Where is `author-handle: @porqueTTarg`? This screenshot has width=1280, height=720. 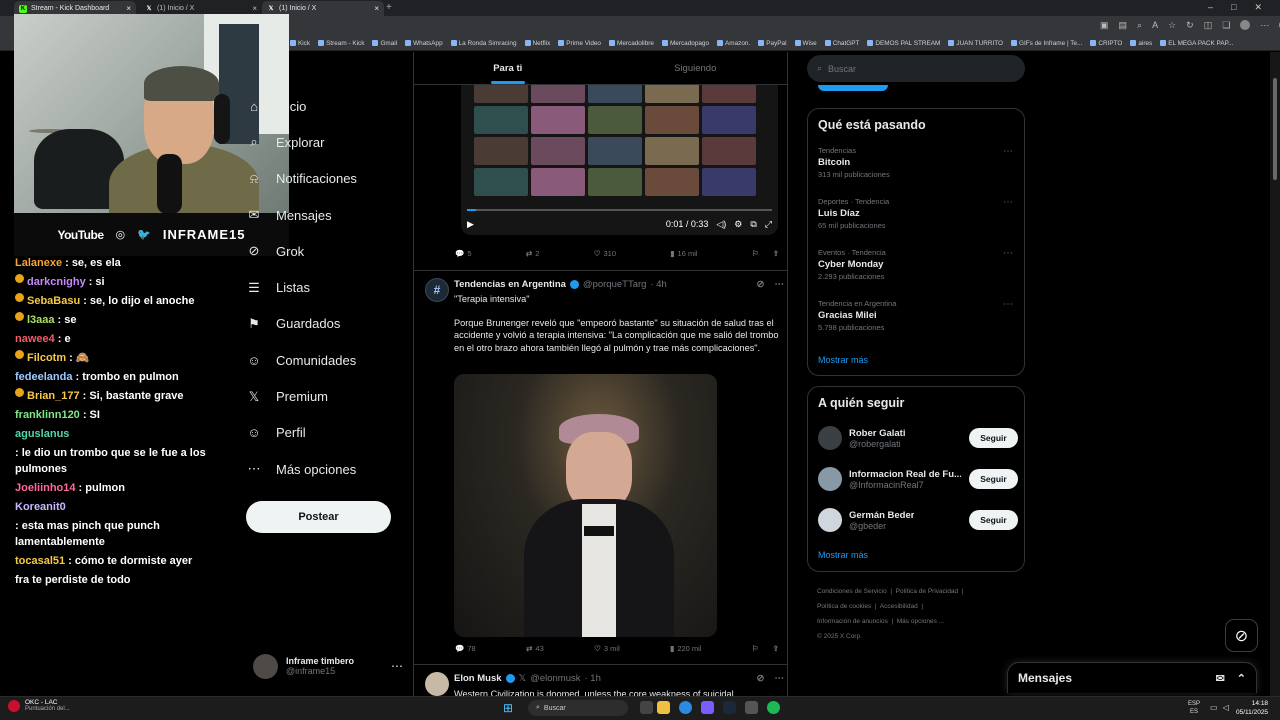
author-handle: @porqueTTarg is located at coordinates (615, 284).